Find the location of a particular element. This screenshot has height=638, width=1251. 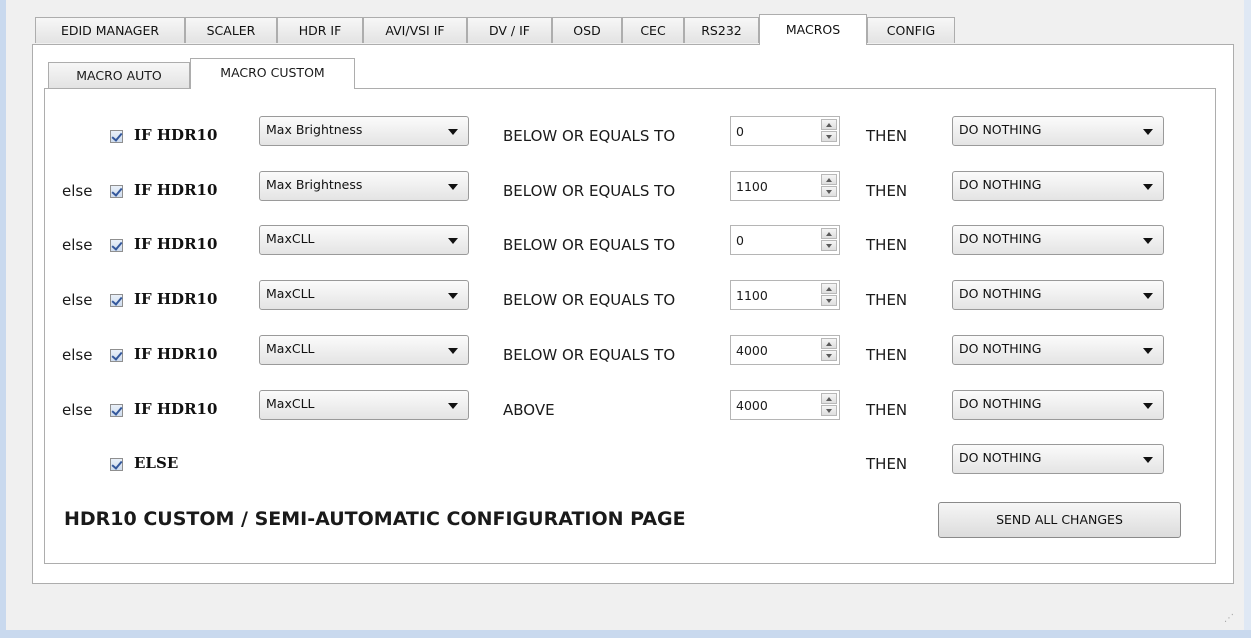

window-frame-bottom is located at coordinates (625, 634).